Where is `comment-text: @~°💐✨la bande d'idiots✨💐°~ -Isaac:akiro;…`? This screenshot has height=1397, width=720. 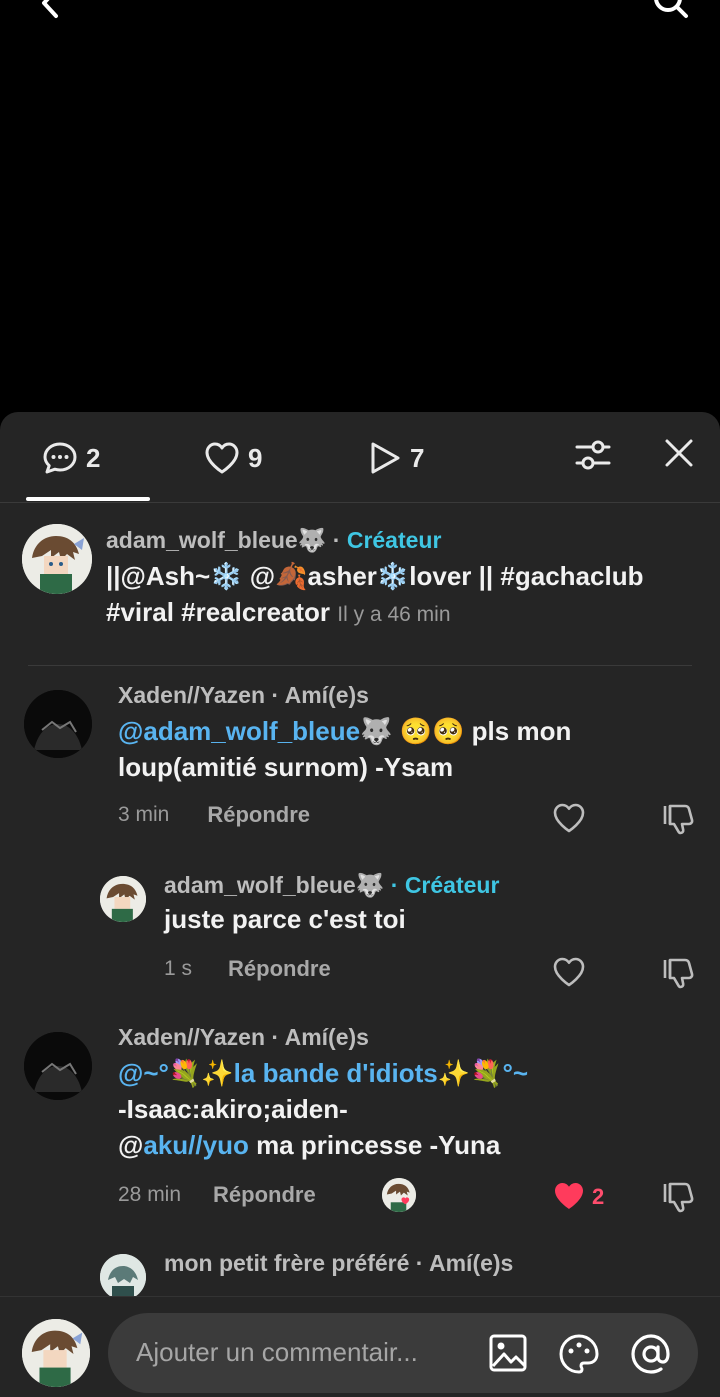 comment-text: @~°💐✨la bande d'idiots✨💐°~ -Isaac:akiro;… is located at coordinates (408, 1109).